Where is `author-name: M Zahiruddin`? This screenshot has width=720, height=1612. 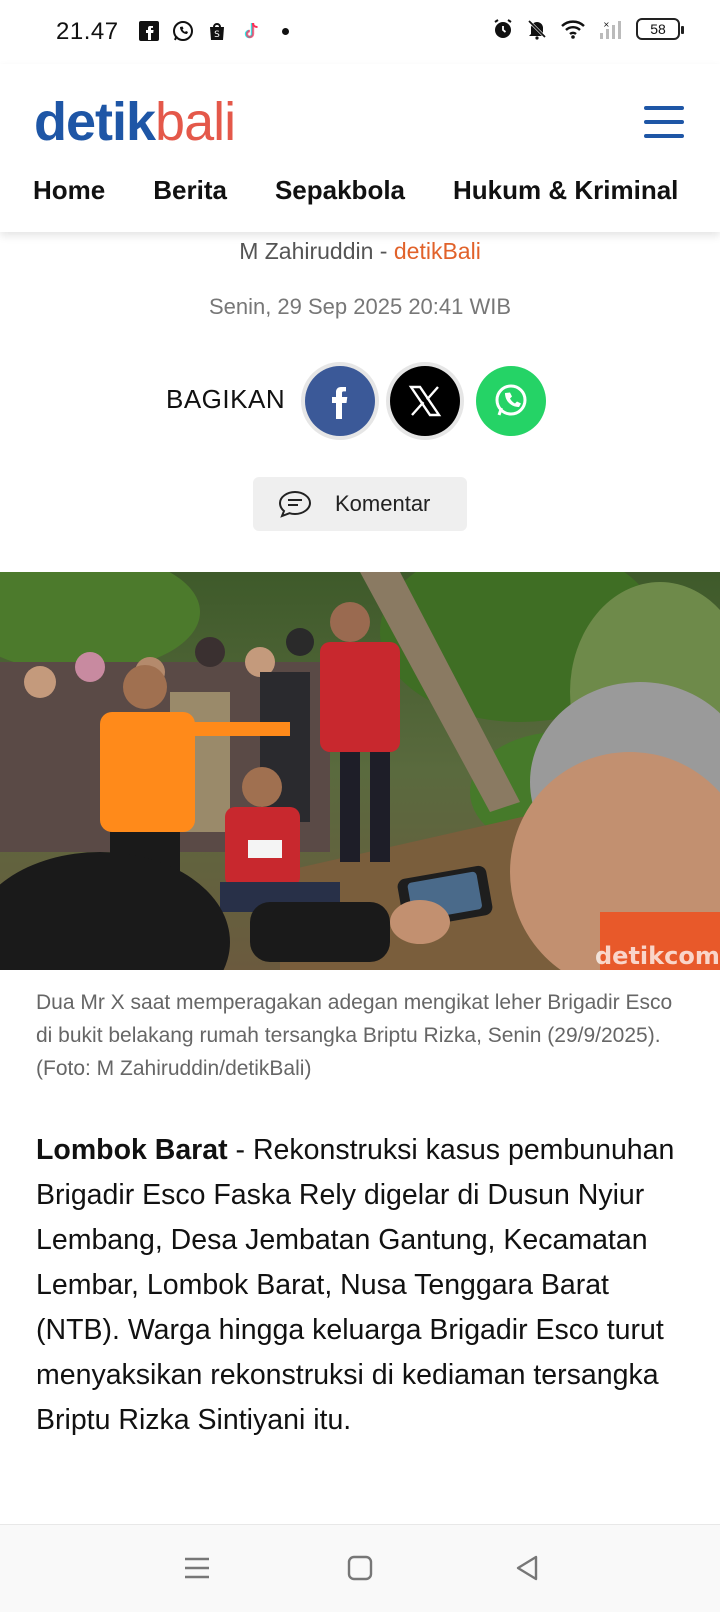 author-name: M Zahiruddin is located at coordinates (306, 251).